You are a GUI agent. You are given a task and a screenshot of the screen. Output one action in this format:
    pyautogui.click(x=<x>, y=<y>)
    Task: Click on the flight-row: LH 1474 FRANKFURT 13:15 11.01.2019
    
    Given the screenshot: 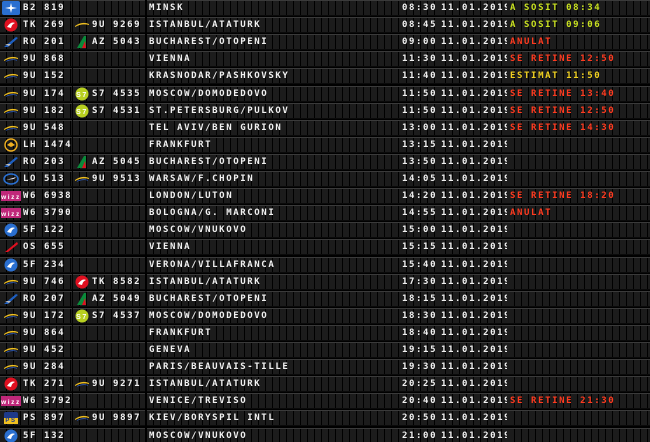 What is the action you would take?
    pyautogui.click(x=325, y=144)
    